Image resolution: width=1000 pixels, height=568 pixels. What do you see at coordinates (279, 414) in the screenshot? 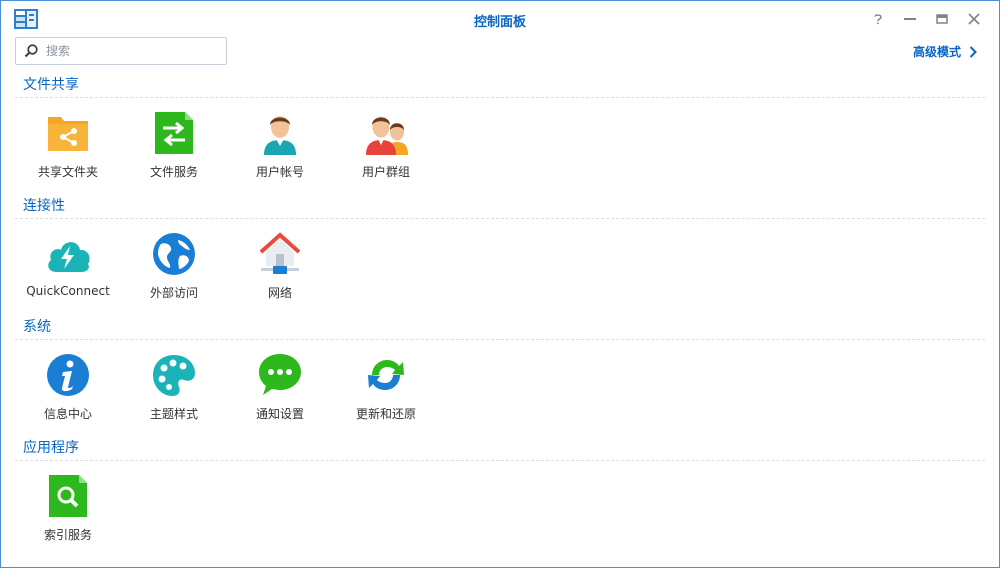
I see `tile-label: 通知设置` at bounding box center [279, 414].